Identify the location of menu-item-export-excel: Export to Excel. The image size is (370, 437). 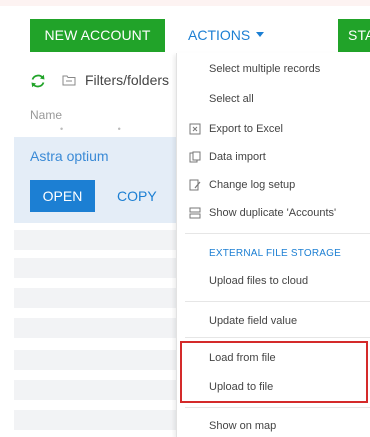
(236, 129).